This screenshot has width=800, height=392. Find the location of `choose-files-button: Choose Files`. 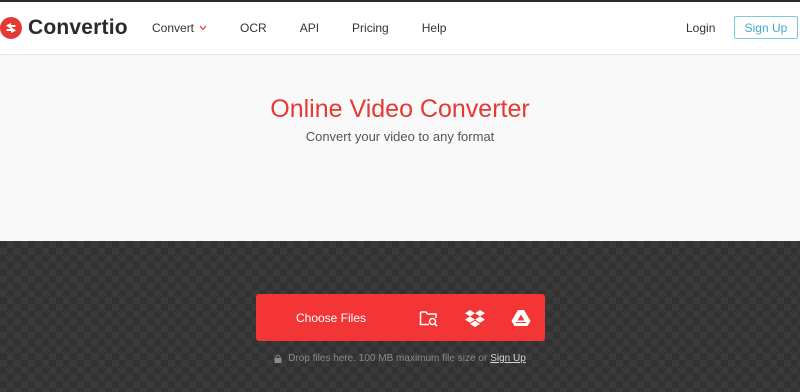

choose-files-button: Choose Files is located at coordinates (331, 317).